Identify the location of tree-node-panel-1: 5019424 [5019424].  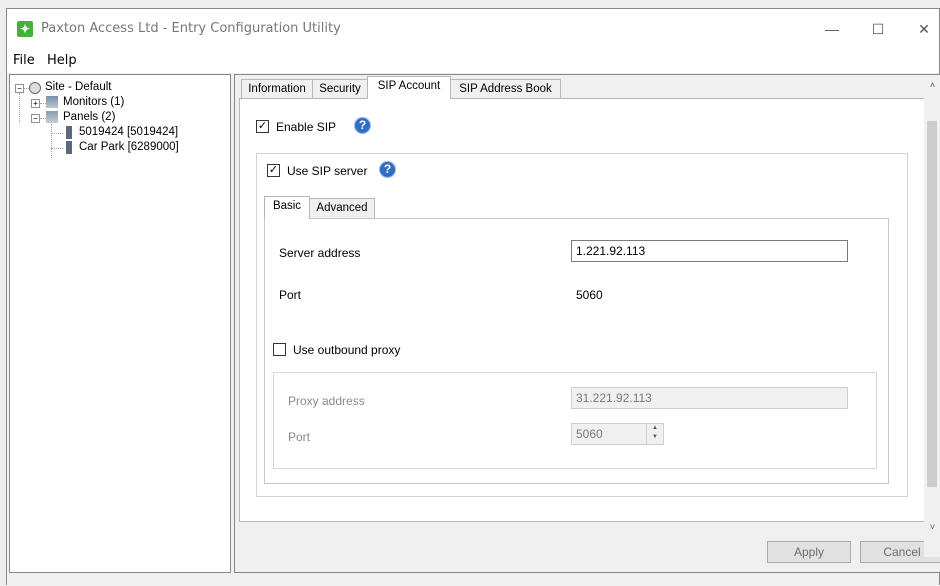
(128, 132).